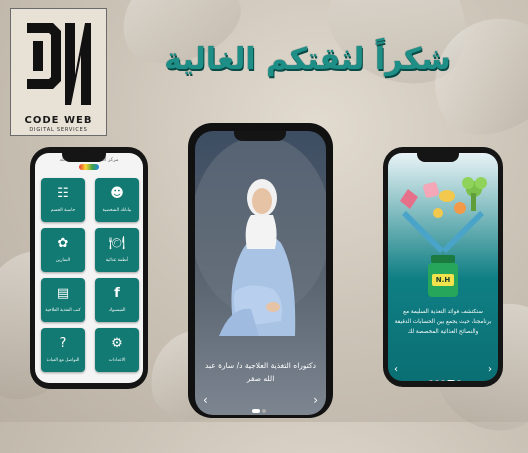  I want to click on tile-body-calculator: ☷ حاسبة الجسم, so click(63, 200).